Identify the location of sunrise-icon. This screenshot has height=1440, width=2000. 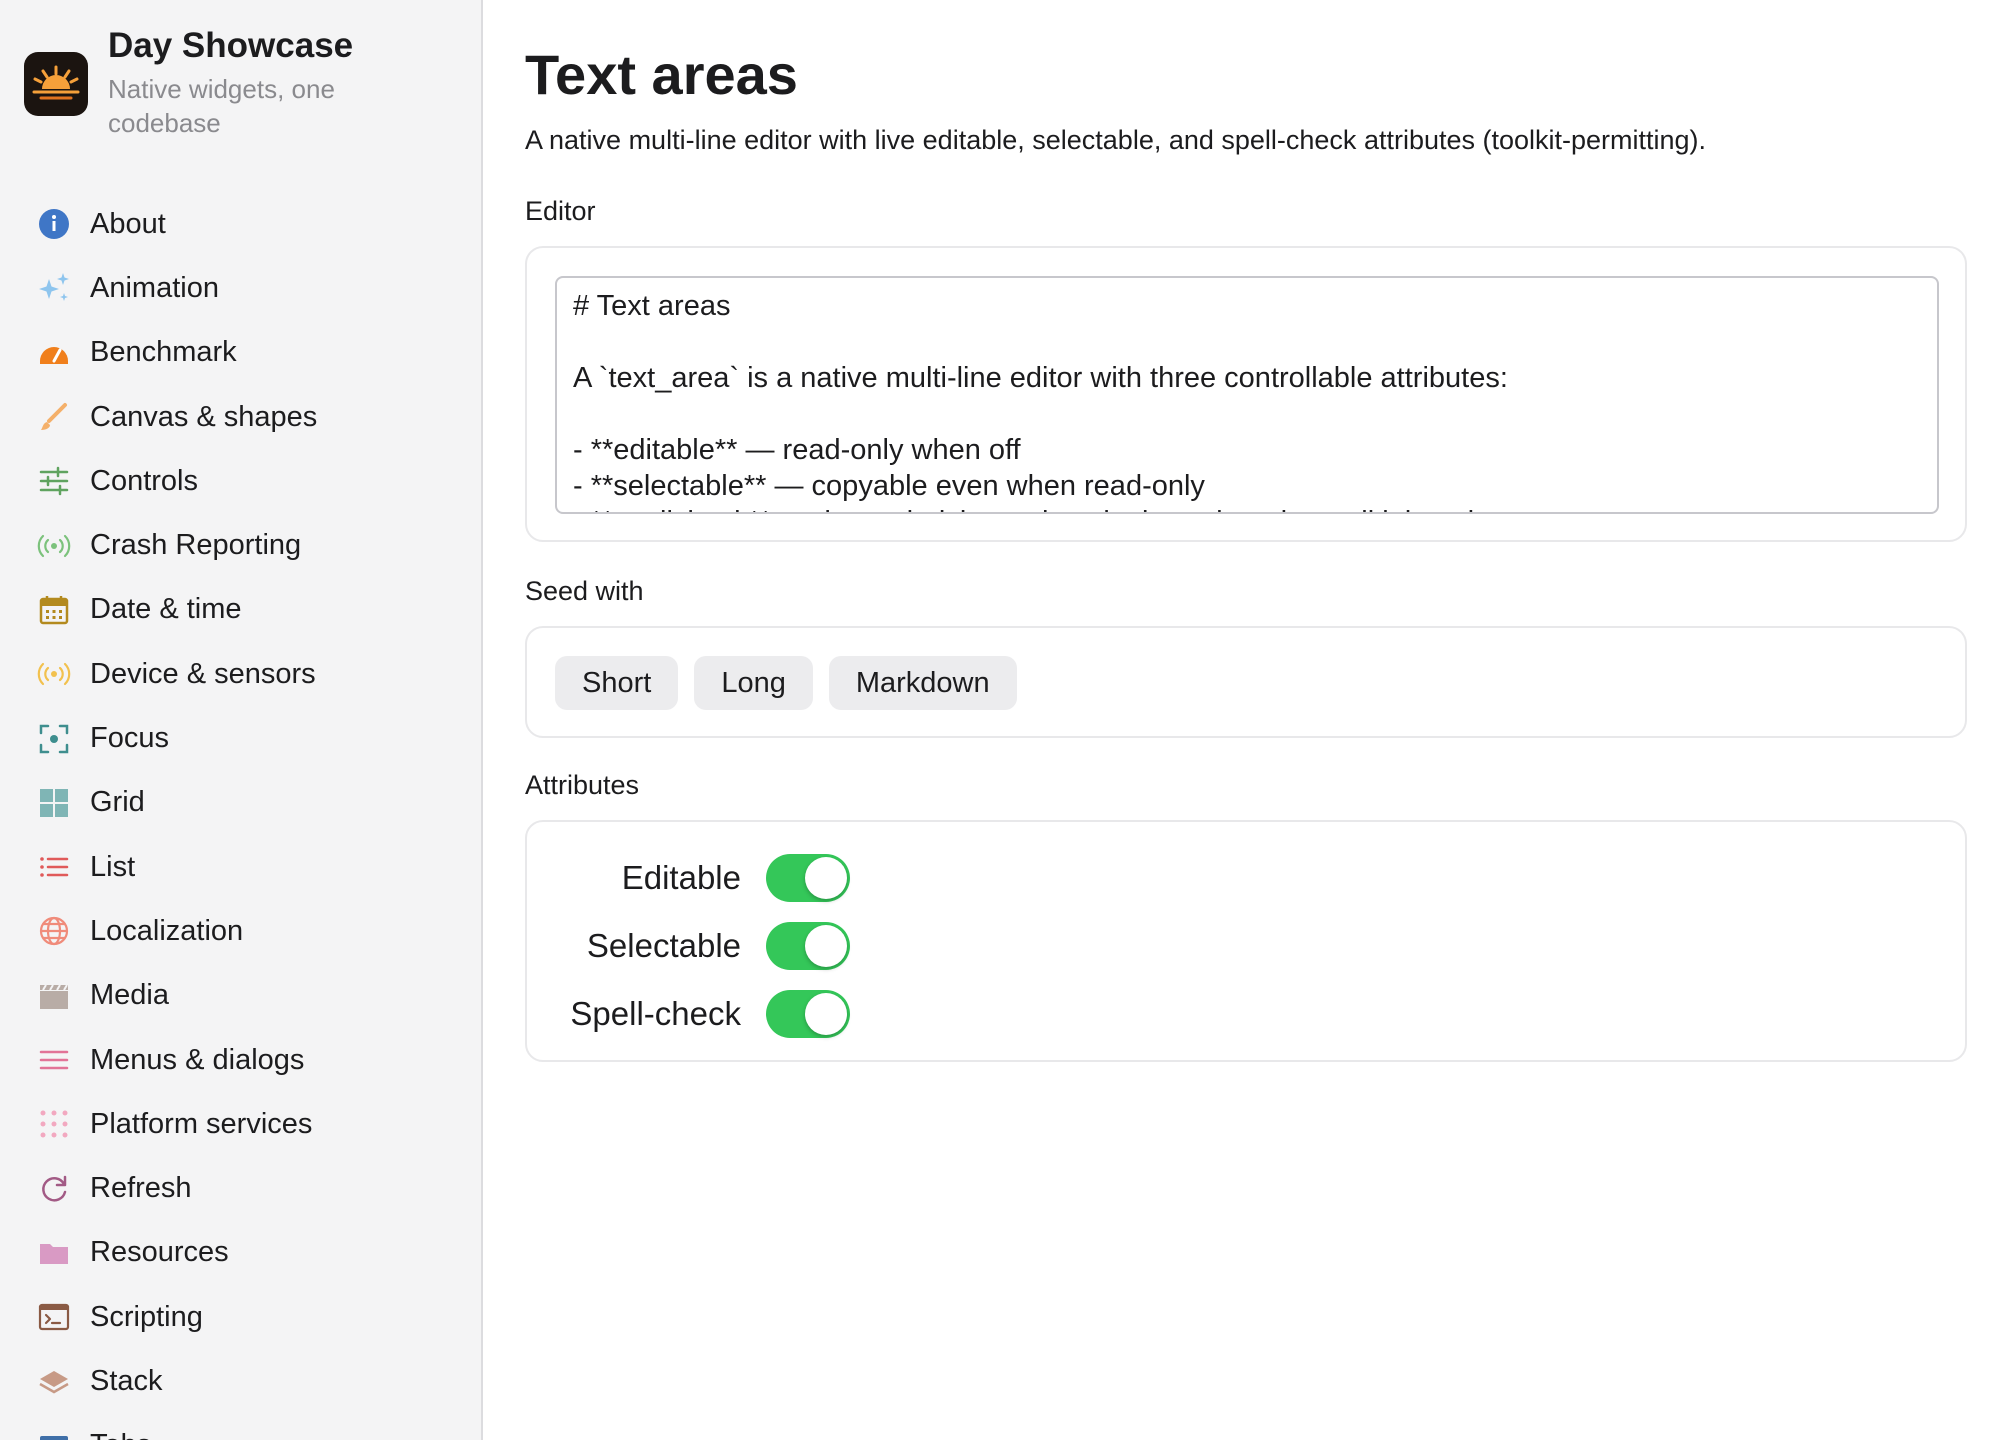
(56, 84).